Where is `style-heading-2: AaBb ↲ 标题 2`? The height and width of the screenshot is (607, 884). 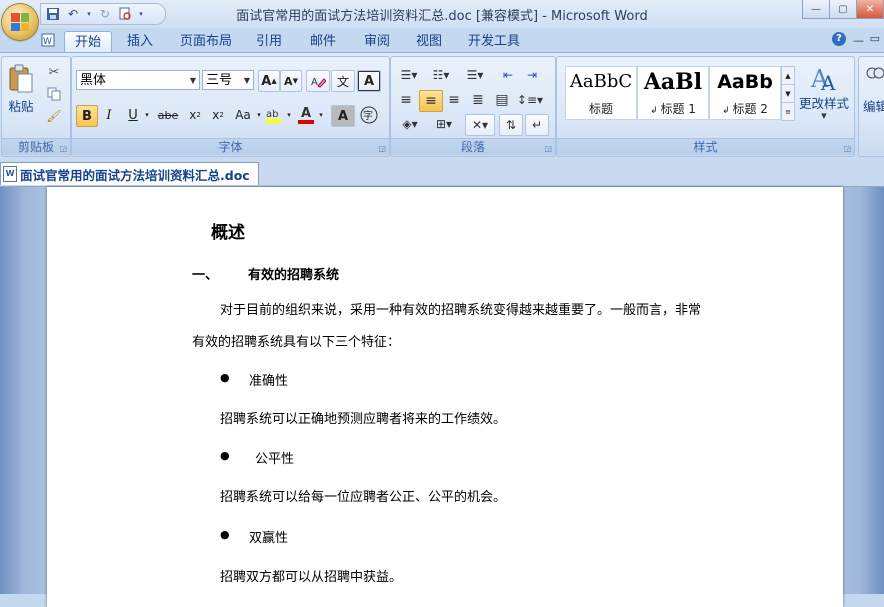 style-heading-2: AaBb ↲ 标题 2 is located at coordinates (745, 93).